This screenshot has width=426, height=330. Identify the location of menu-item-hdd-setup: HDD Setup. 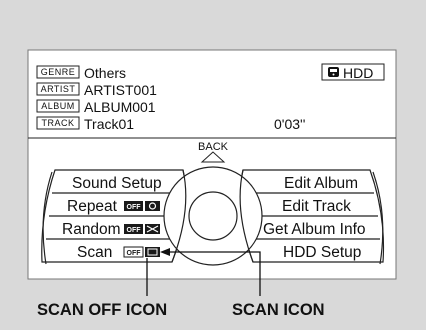
(322, 252).